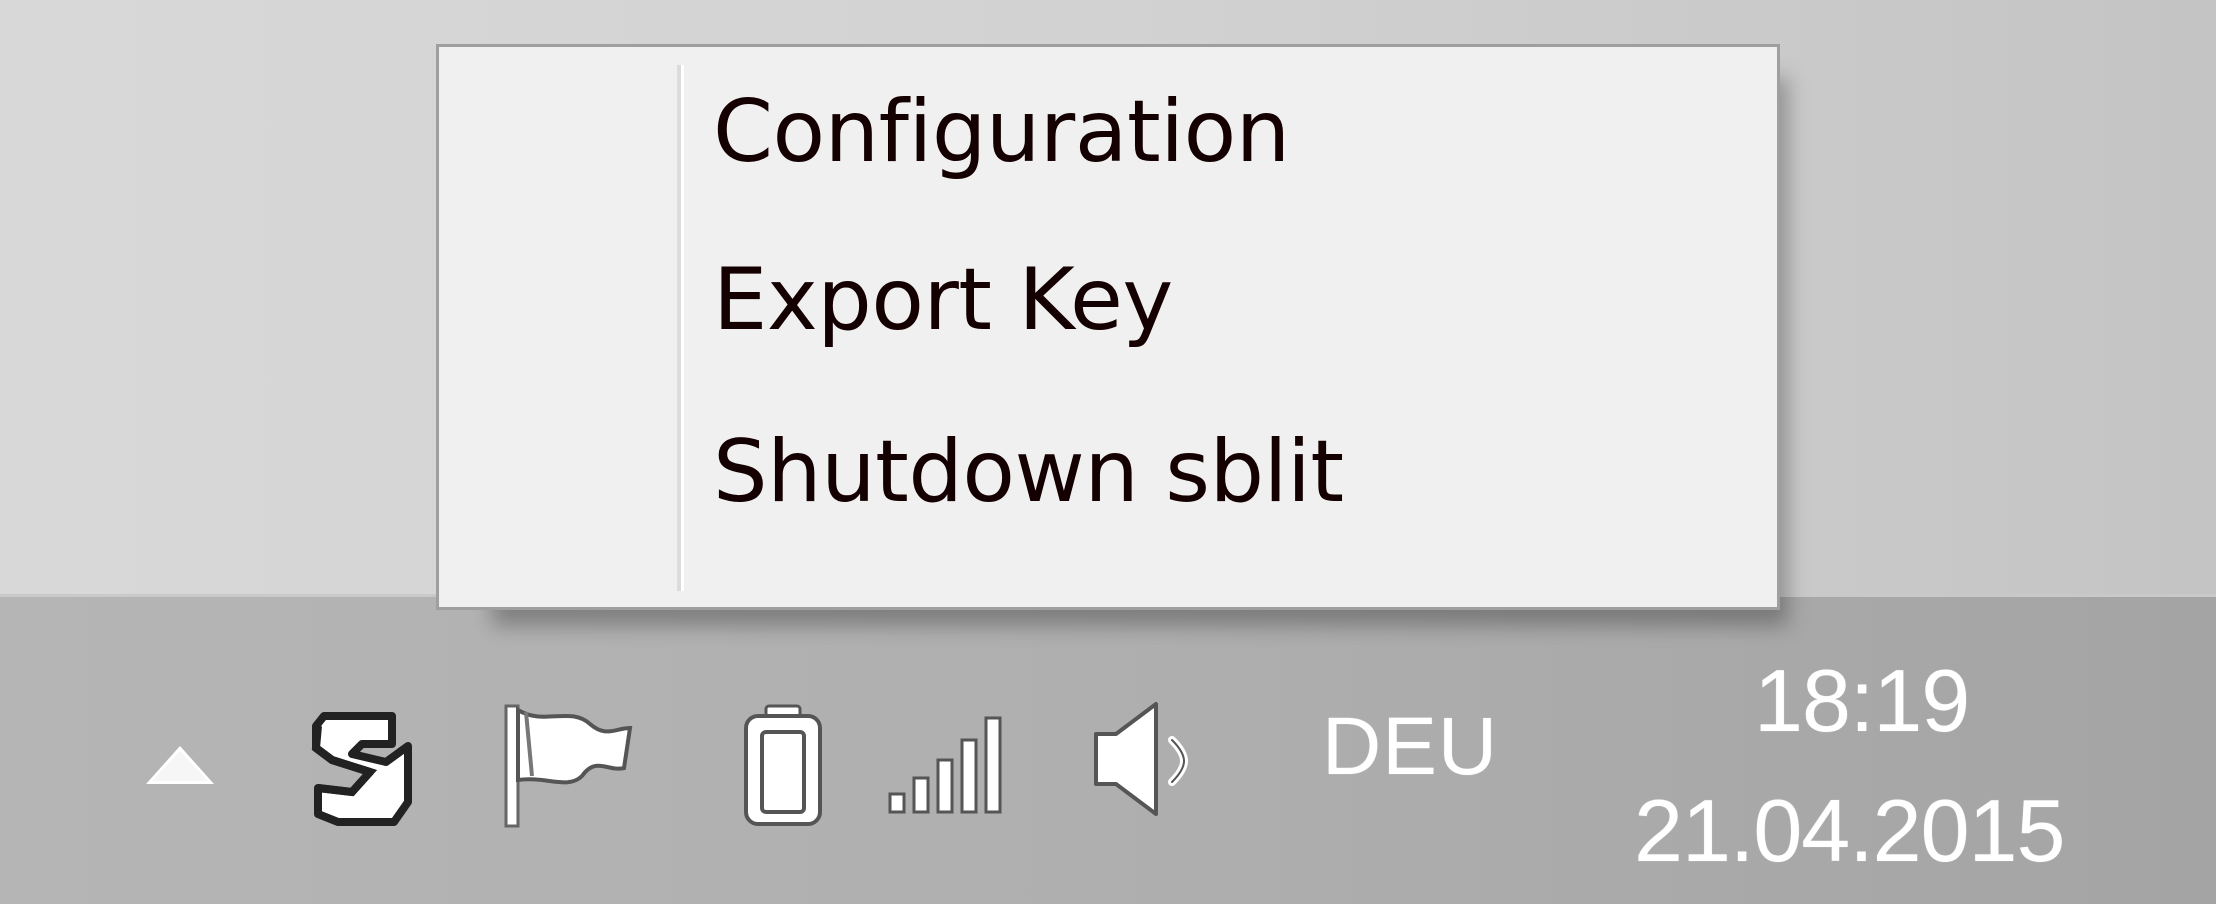 Image resolution: width=2216 pixels, height=904 pixels. Describe the element at coordinates (1148, 759) in the screenshot. I see `volume-icon` at that location.